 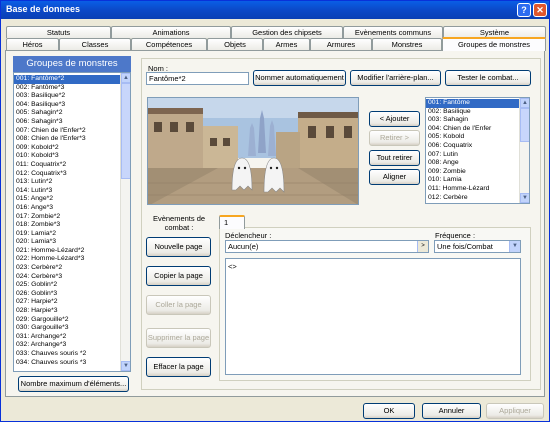 What do you see at coordinates (43, 9) in the screenshot?
I see `window-title: Base de donnees` at bounding box center [43, 9].